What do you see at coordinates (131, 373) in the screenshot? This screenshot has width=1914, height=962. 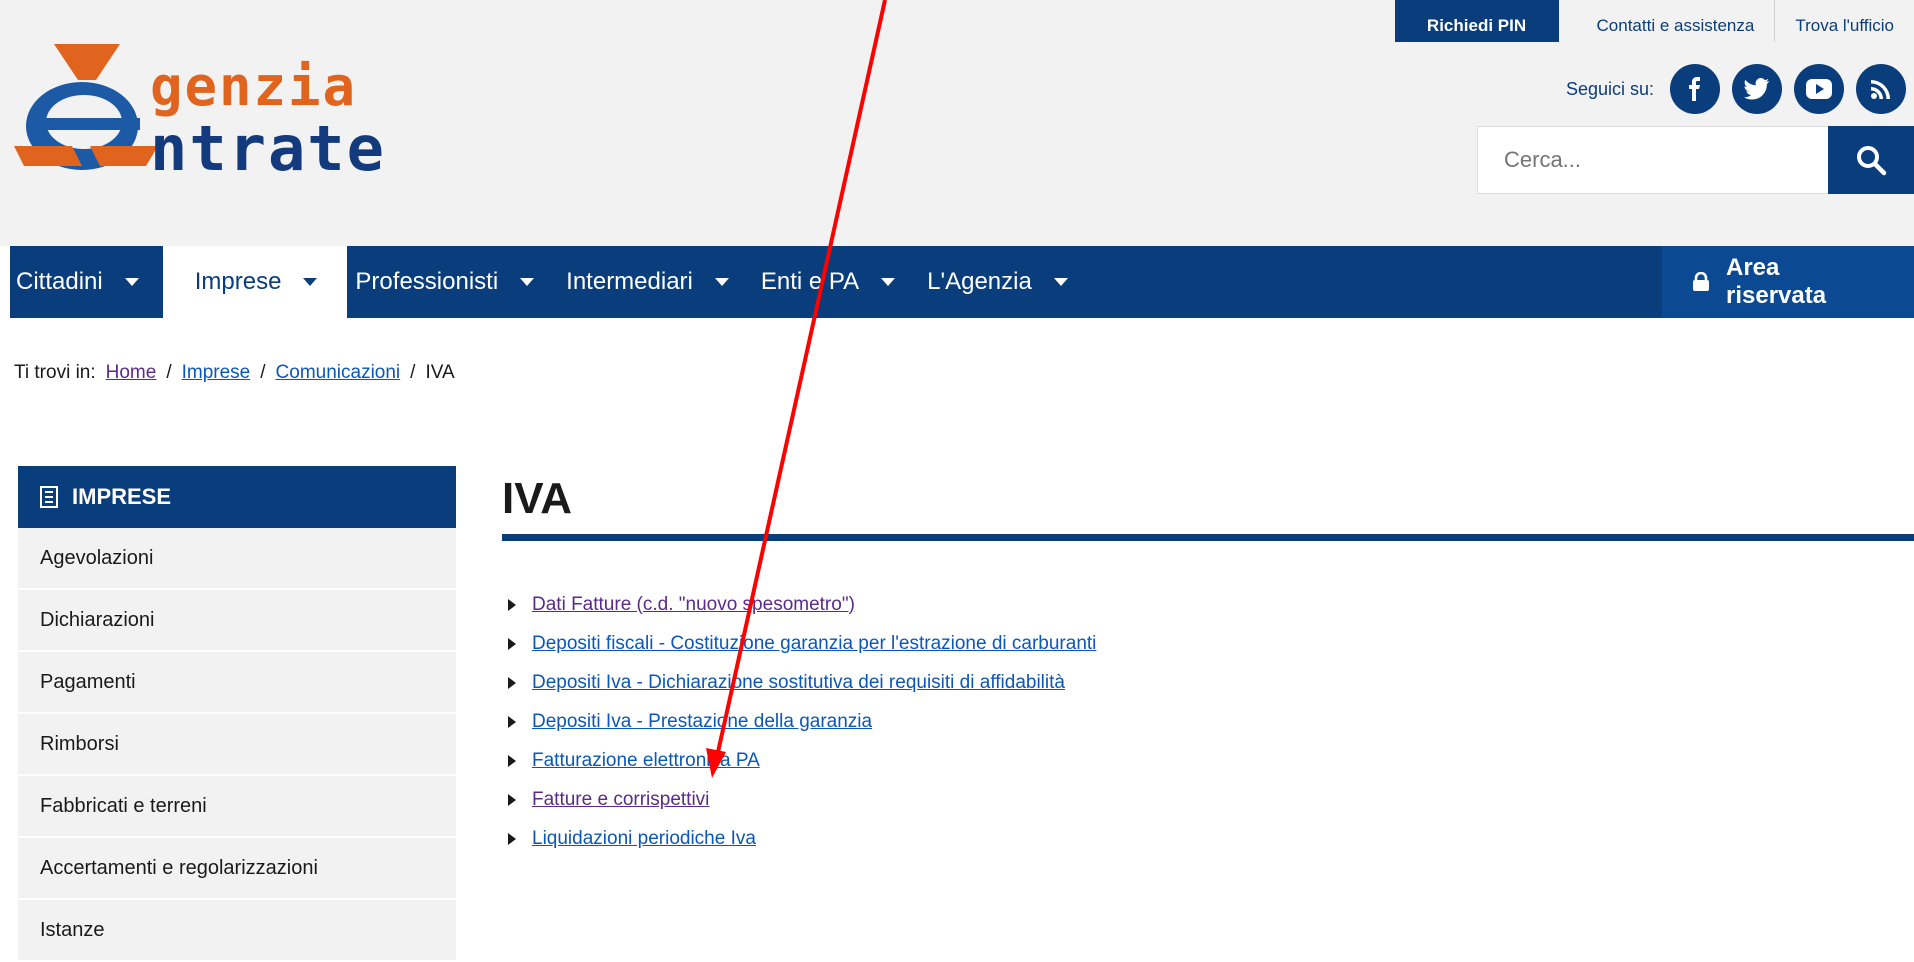 I see `breadcrumb-home: Home` at bounding box center [131, 373].